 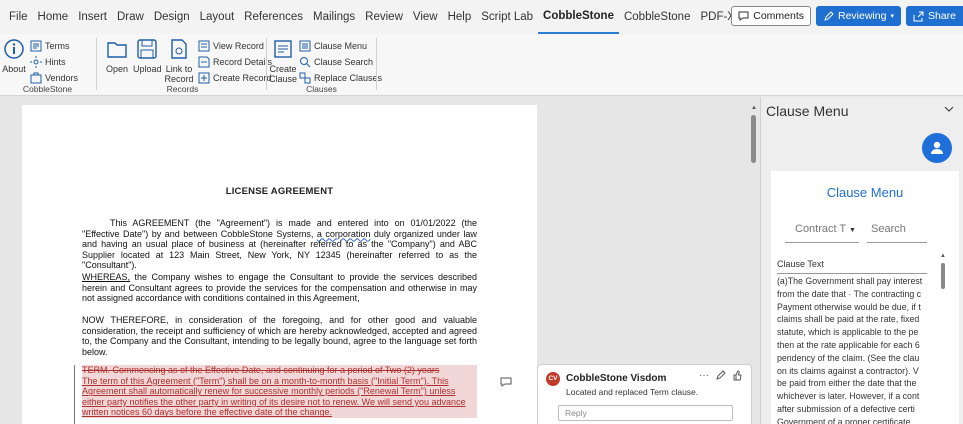 I want to click on more-options-icon: ···, so click(x=704, y=375).